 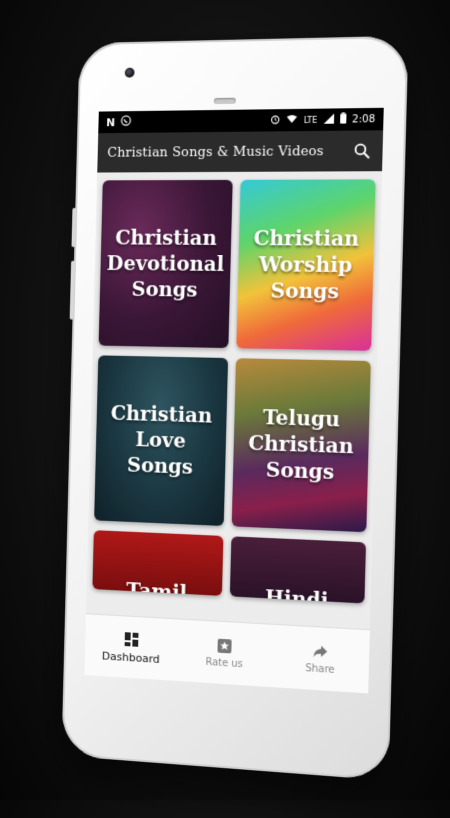 I want to click on app-bar: Christian Songs & Music Videos, so click(x=240, y=151).